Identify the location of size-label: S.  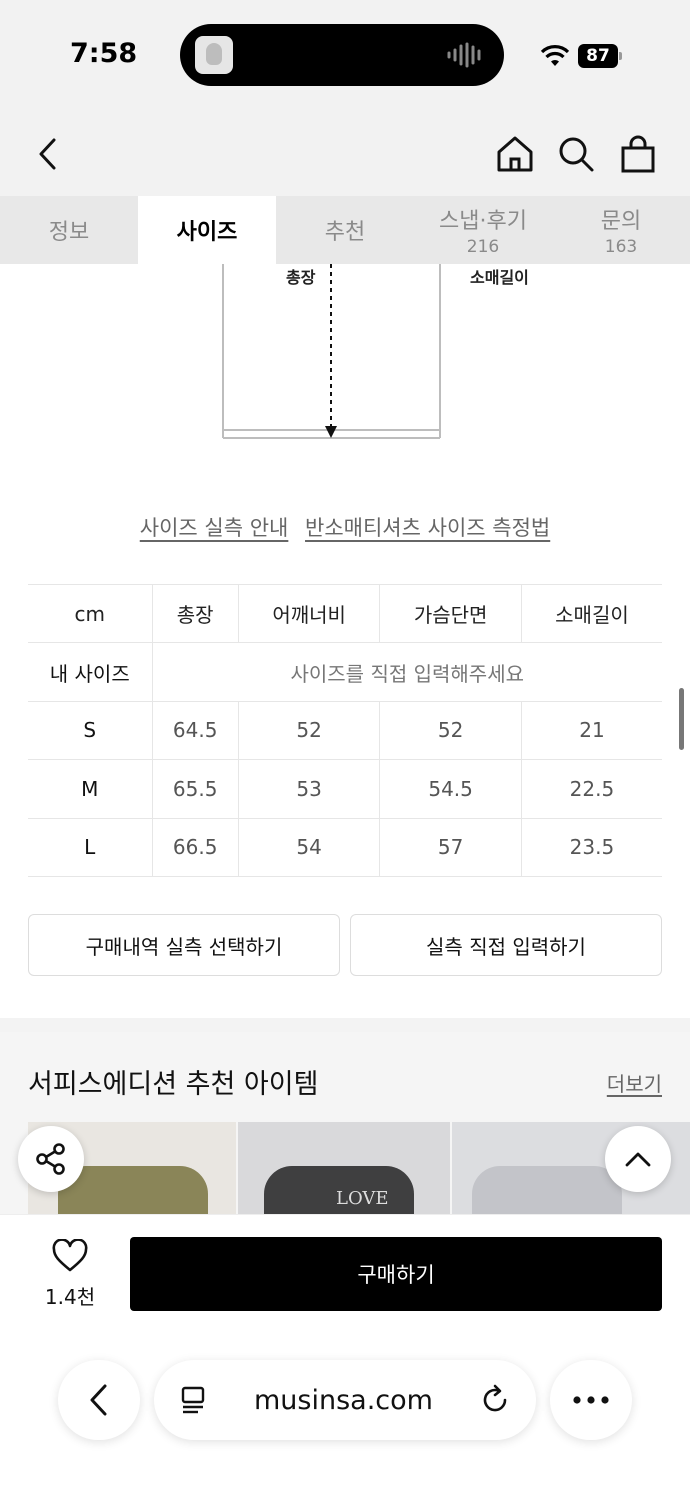
(90, 730).